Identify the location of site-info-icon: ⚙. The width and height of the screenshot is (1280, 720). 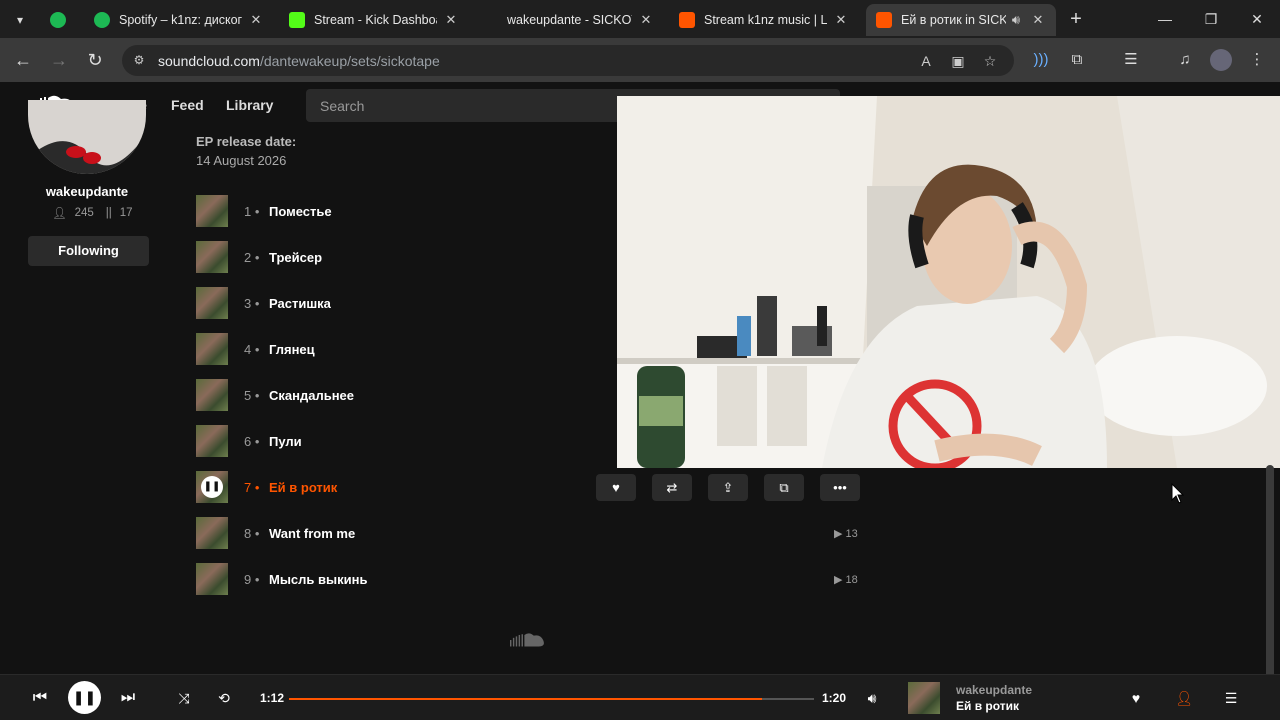
(139, 60).